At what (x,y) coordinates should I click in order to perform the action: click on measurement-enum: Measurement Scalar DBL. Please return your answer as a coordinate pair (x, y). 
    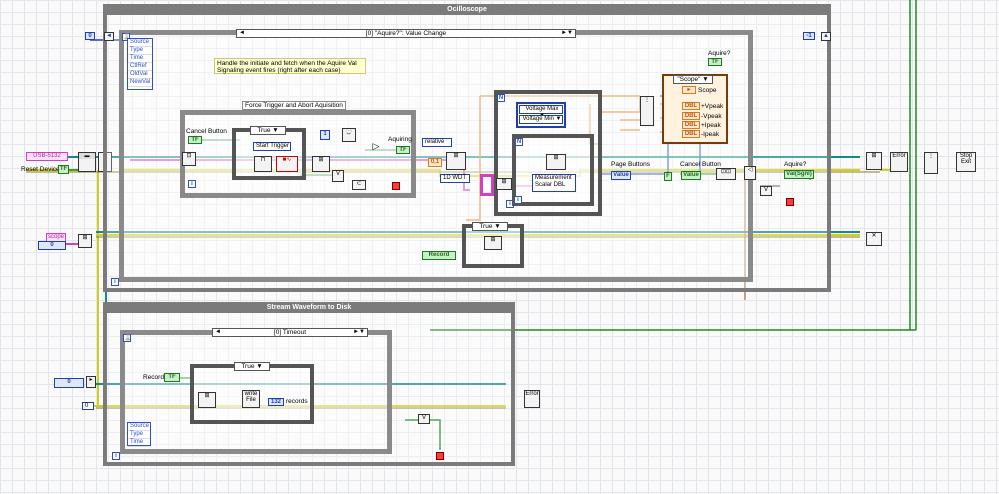
    Looking at the image, I should click on (554, 183).